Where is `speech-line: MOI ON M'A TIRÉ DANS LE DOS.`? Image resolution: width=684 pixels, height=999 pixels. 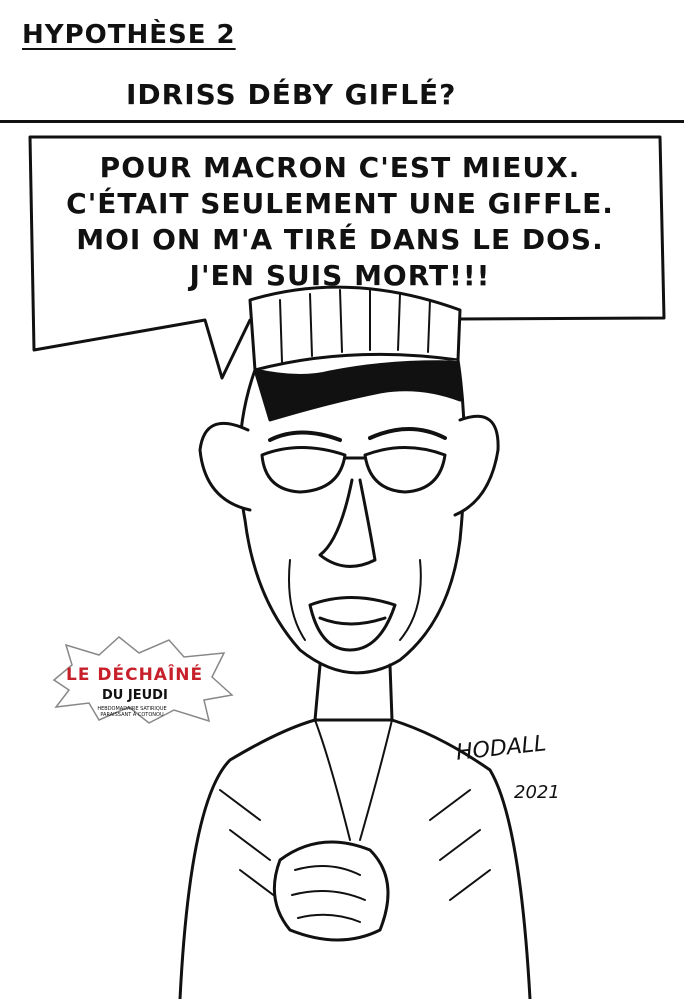
speech-line: MOI ON M'A TIRÉ DANS LE DOS. is located at coordinates (340, 239).